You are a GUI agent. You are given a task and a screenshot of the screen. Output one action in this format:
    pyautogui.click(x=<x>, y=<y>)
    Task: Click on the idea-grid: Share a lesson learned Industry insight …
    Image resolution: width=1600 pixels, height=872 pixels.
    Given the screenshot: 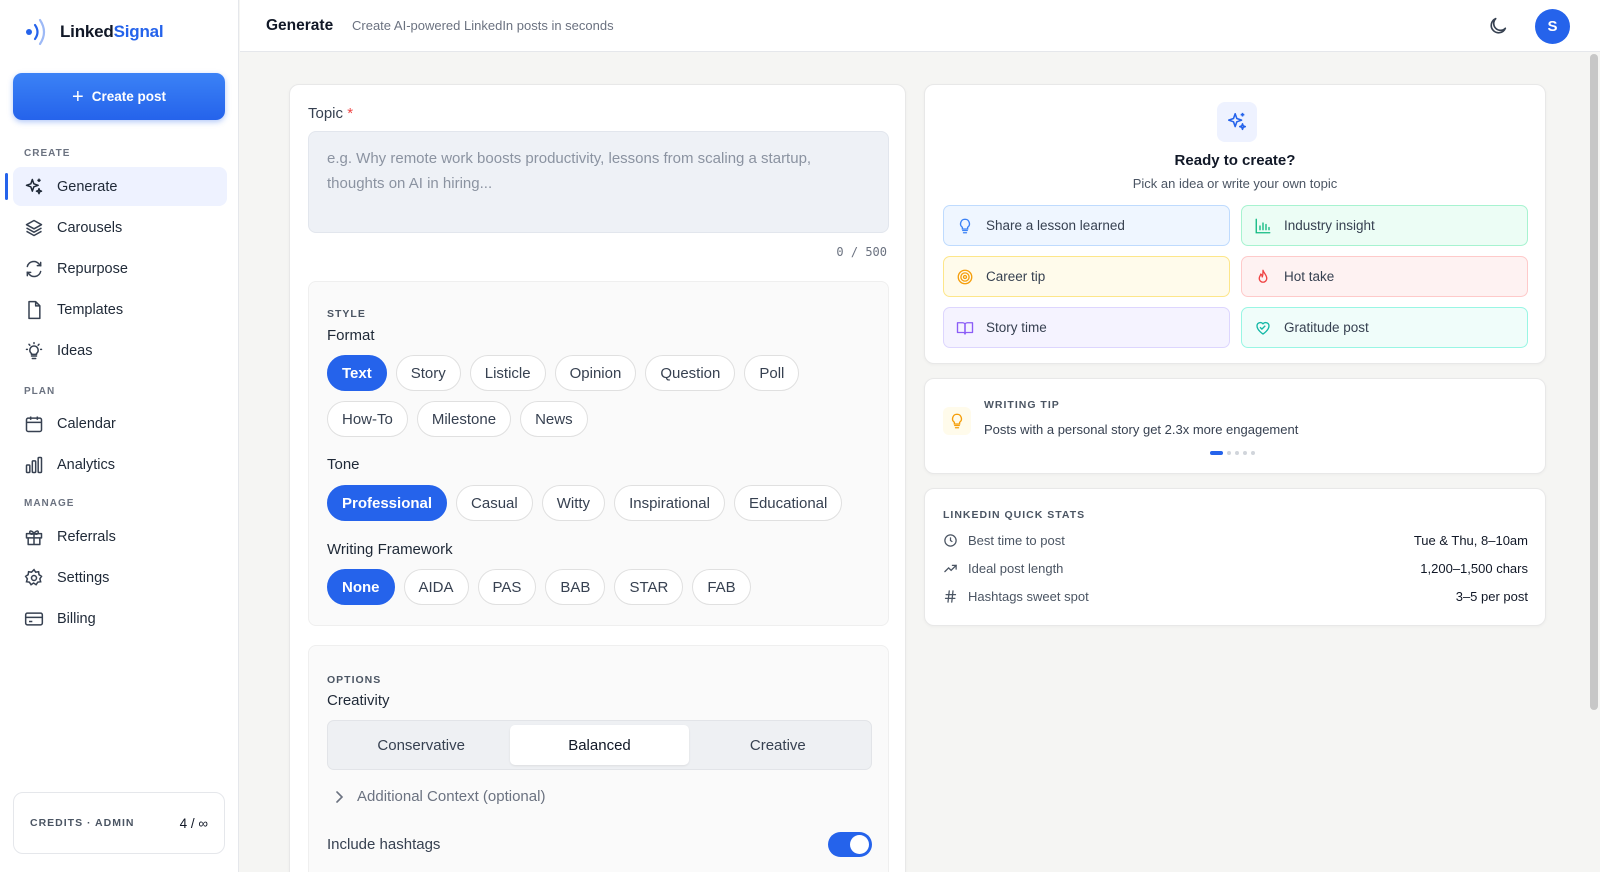 What is the action you would take?
    pyautogui.click(x=1235, y=276)
    